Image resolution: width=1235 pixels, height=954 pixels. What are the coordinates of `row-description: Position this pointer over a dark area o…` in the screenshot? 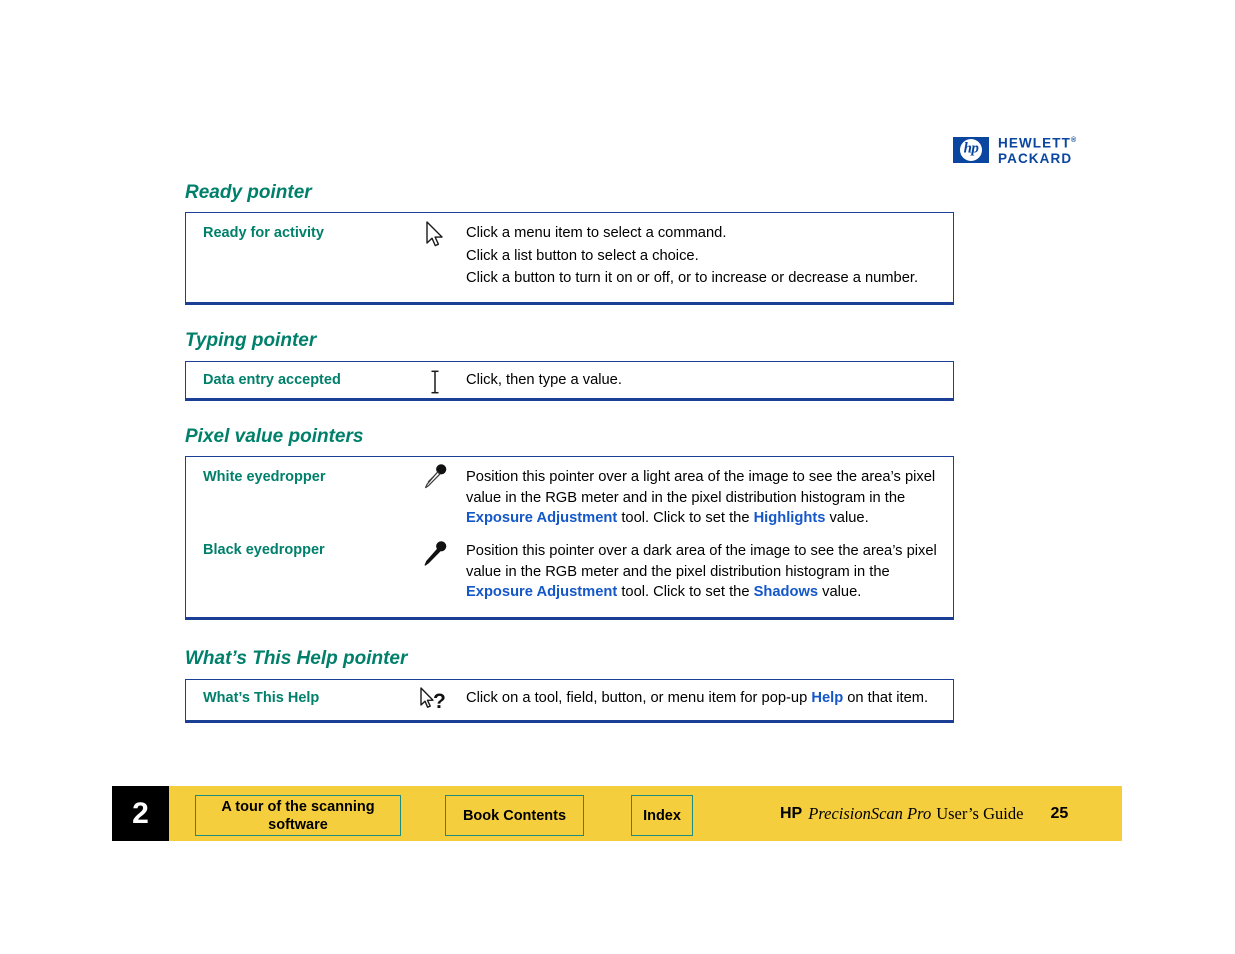 It's located at (709, 572).